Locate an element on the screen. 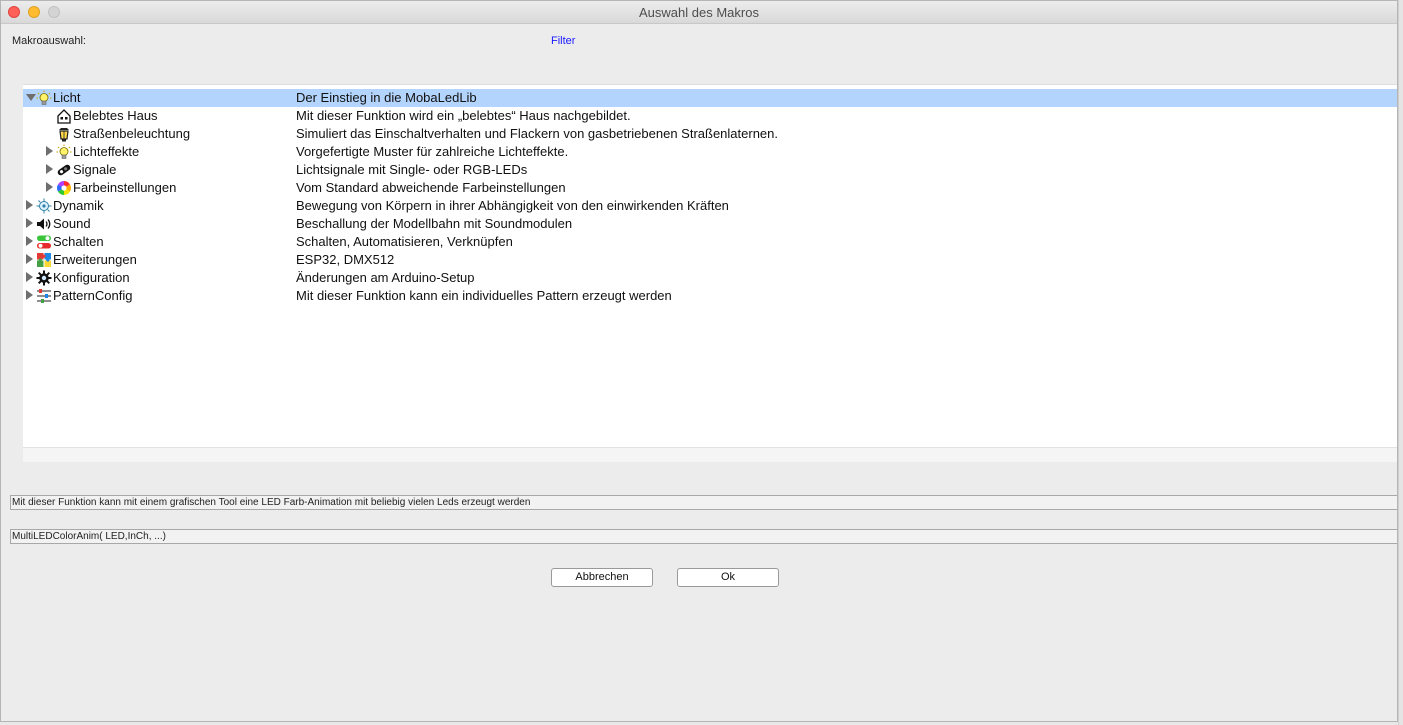 The width and height of the screenshot is (1403, 725). tree-node-label: Licht is located at coordinates (67, 97).